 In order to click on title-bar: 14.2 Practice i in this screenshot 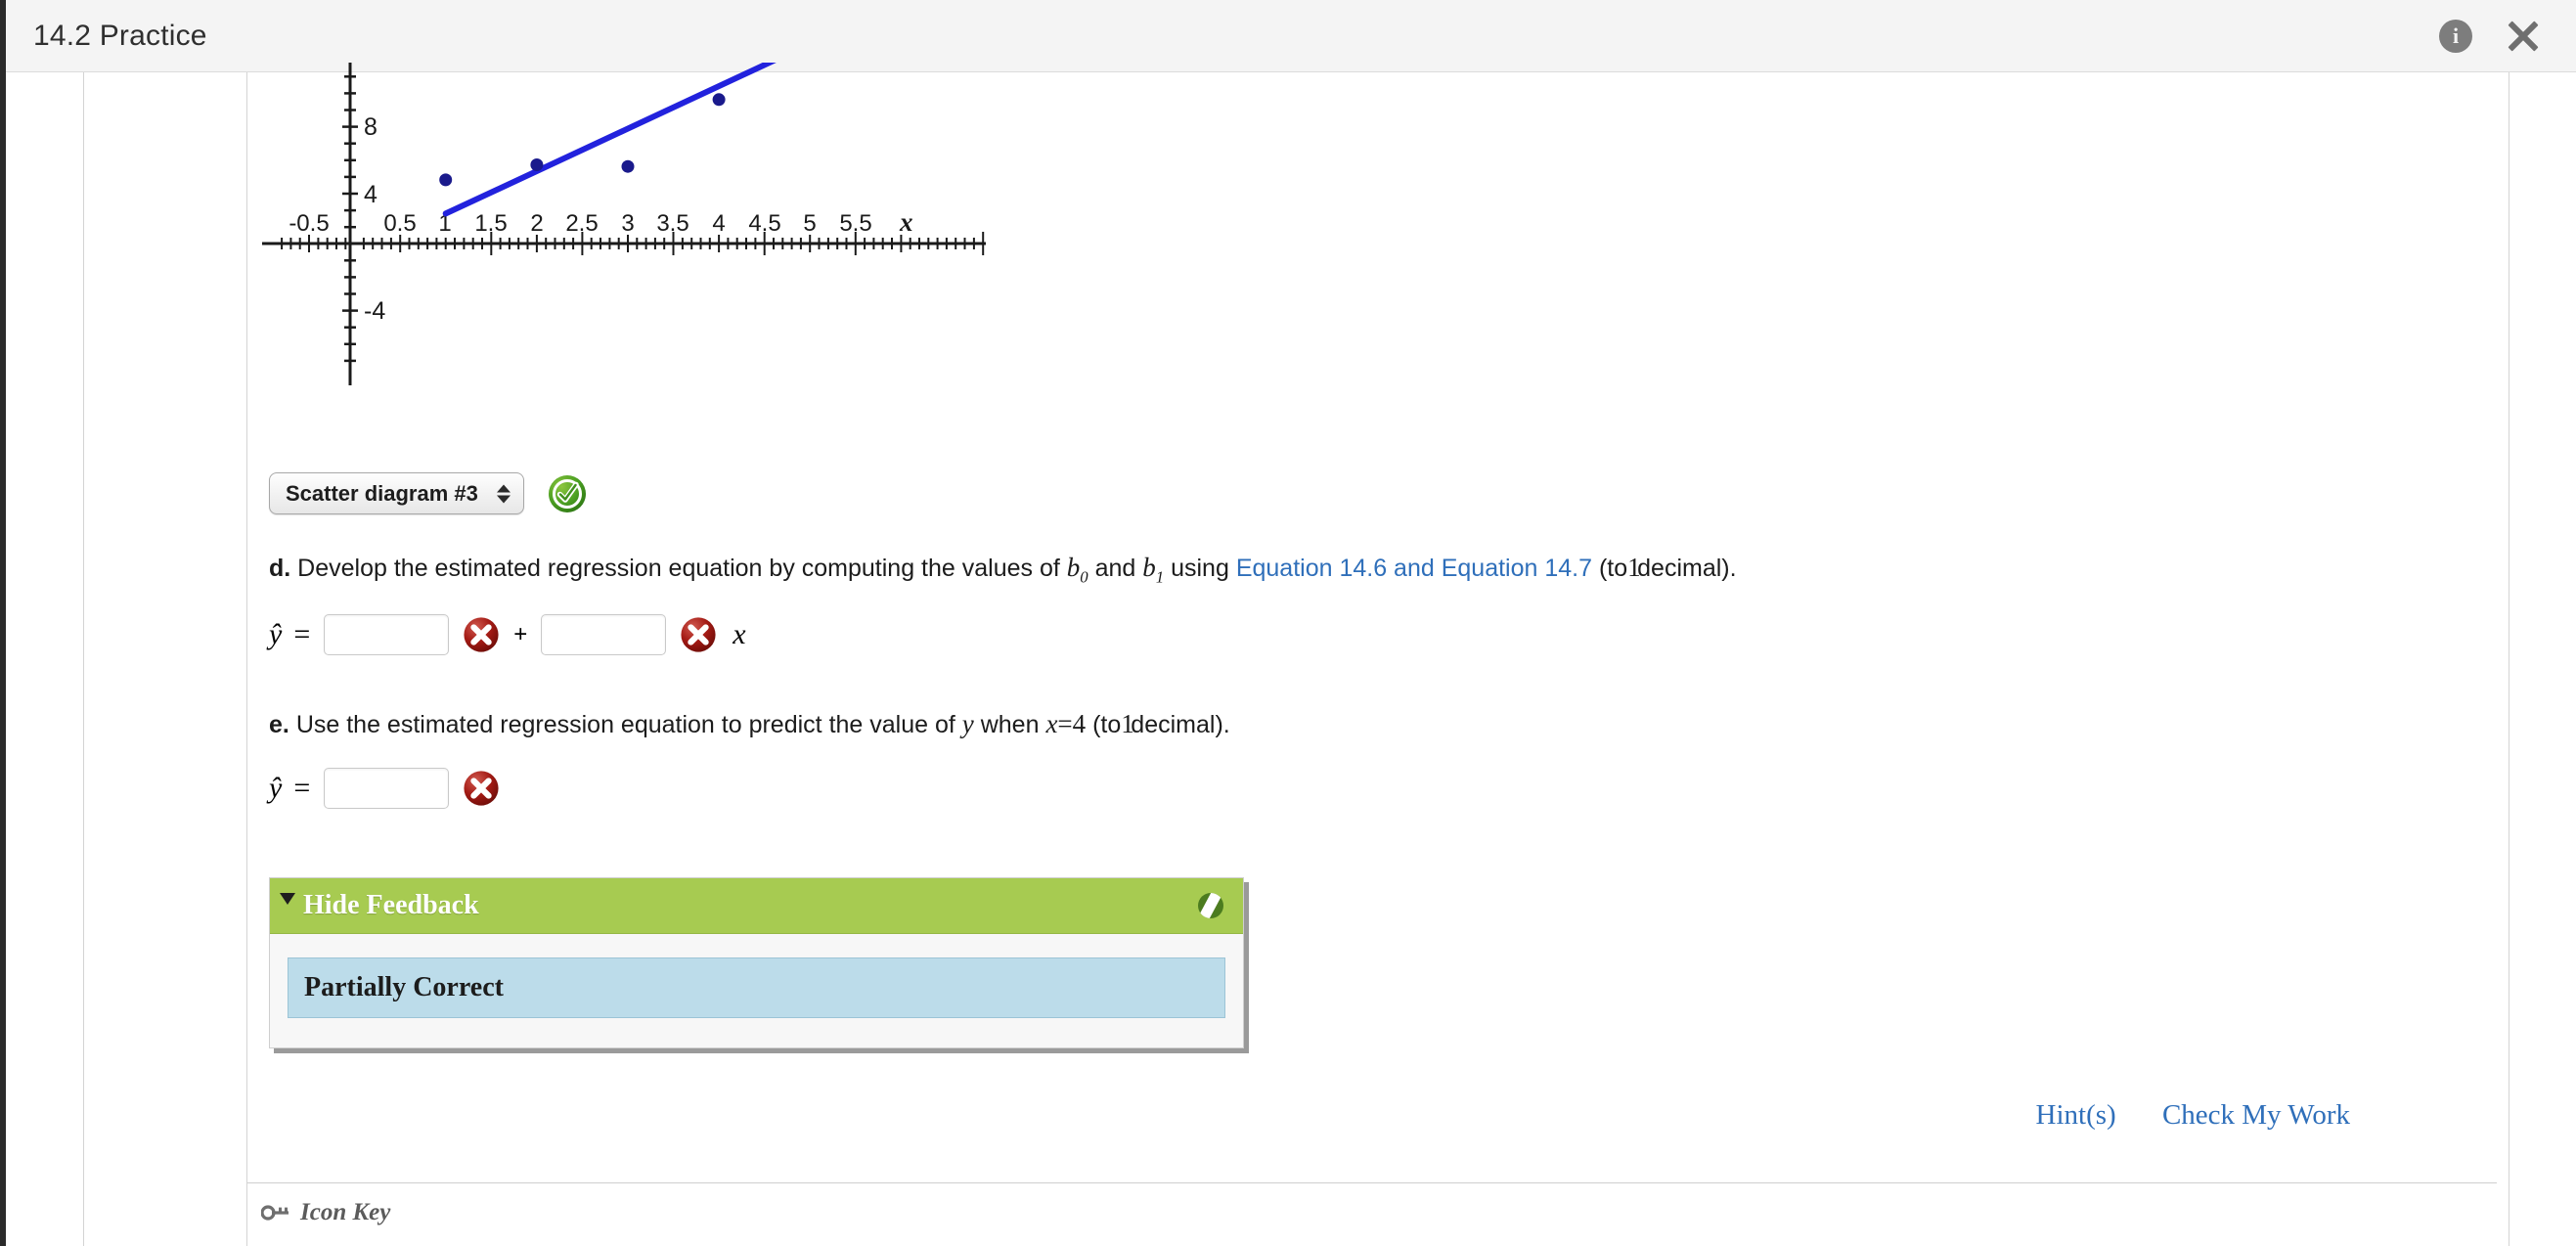, I will do `click(1291, 36)`.